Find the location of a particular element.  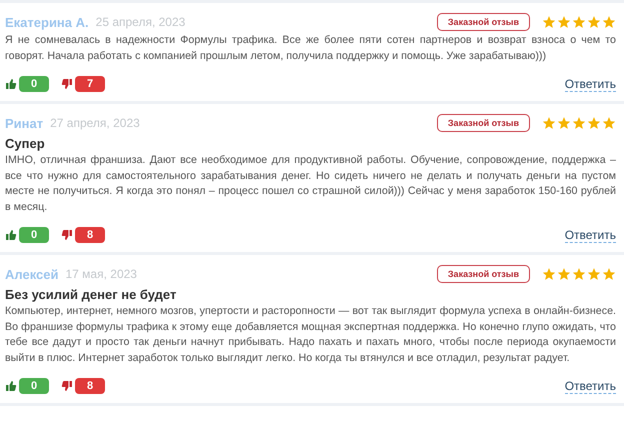

author-name: Екатерина А. is located at coordinates (47, 22).